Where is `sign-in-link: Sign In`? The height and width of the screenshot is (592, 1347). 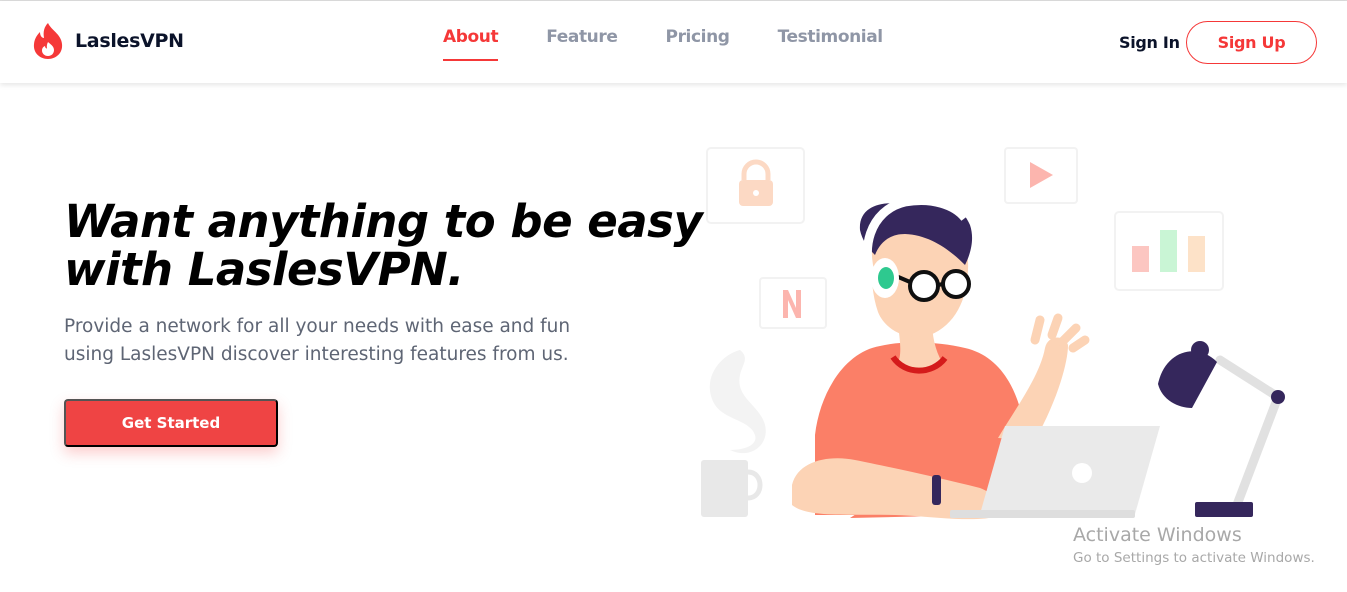 sign-in-link: Sign In is located at coordinates (1149, 42).